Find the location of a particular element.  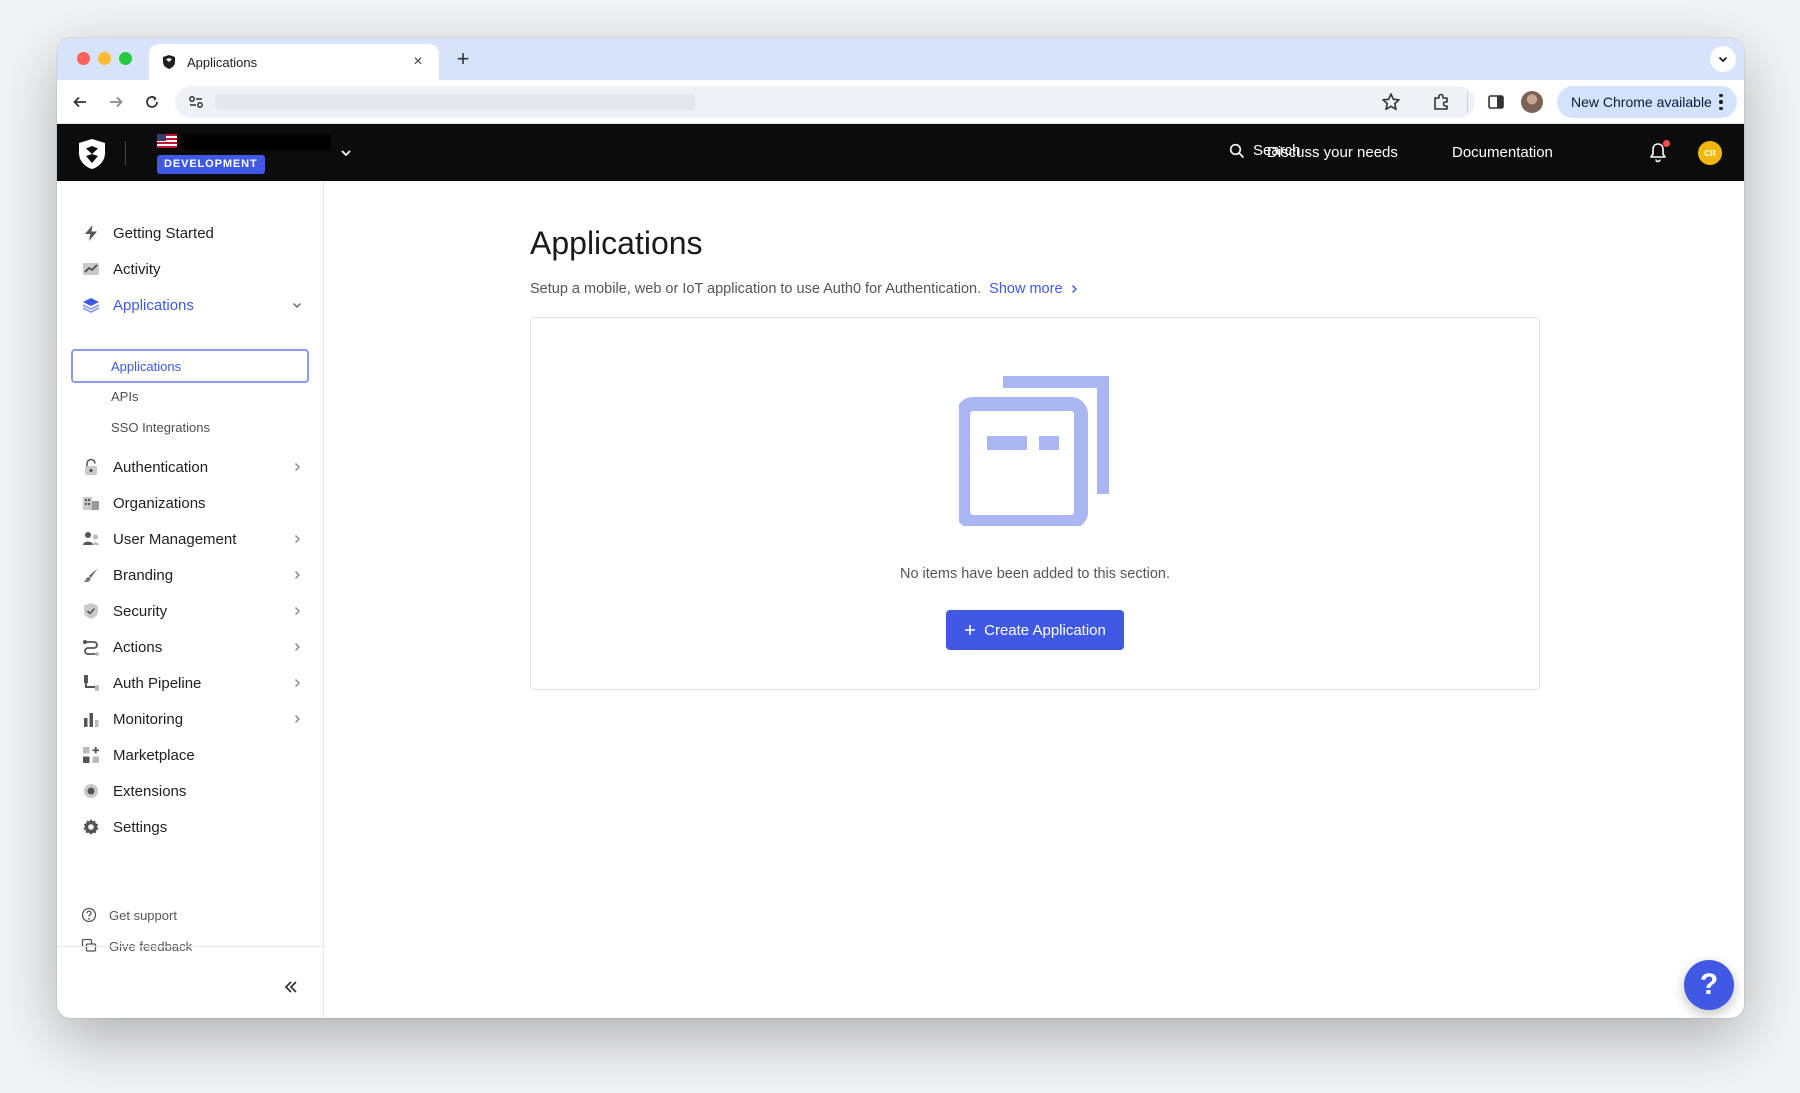

discuss-needs-link: Discuss your needs is located at coordinates (1332, 152).